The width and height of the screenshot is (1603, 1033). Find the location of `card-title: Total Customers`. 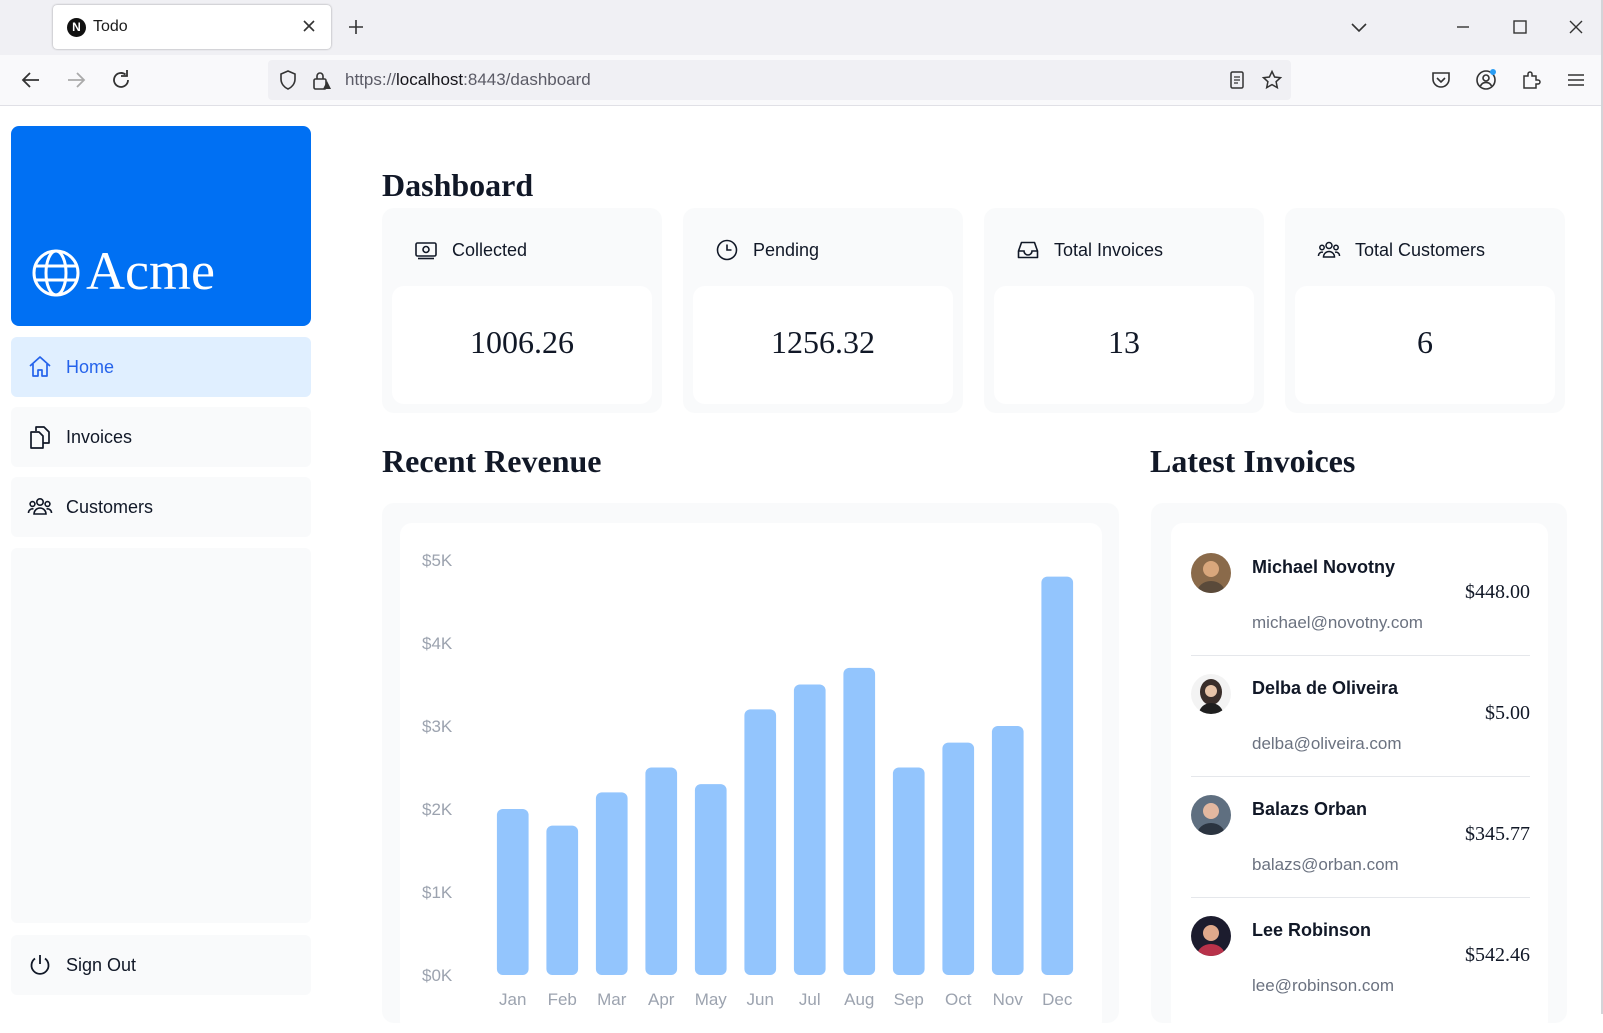

card-title: Total Customers is located at coordinates (1420, 250).